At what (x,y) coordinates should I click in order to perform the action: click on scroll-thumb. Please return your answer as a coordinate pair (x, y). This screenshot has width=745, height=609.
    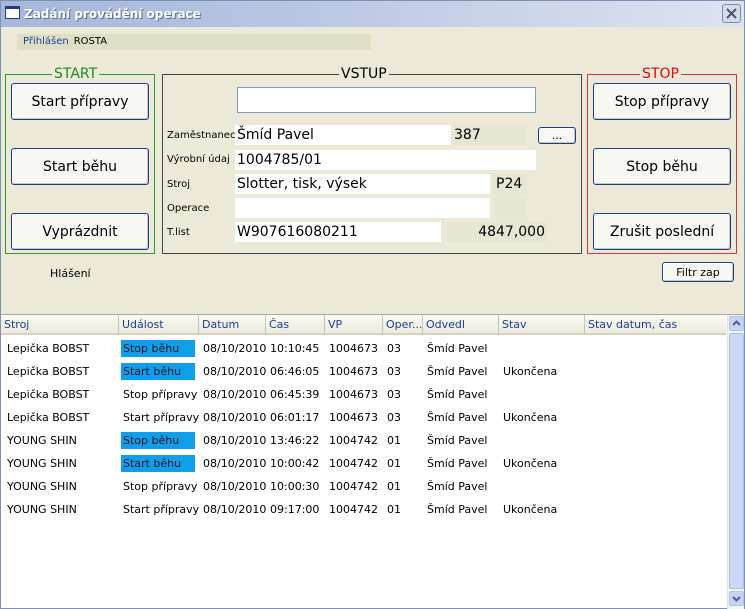
    Looking at the image, I should click on (736, 461).